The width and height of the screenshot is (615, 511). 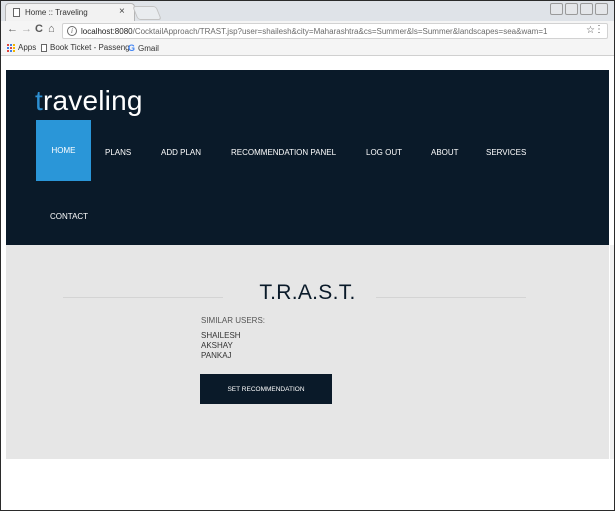 I want to click on bookmark-apps: Apps, so click(x=21, y=47).